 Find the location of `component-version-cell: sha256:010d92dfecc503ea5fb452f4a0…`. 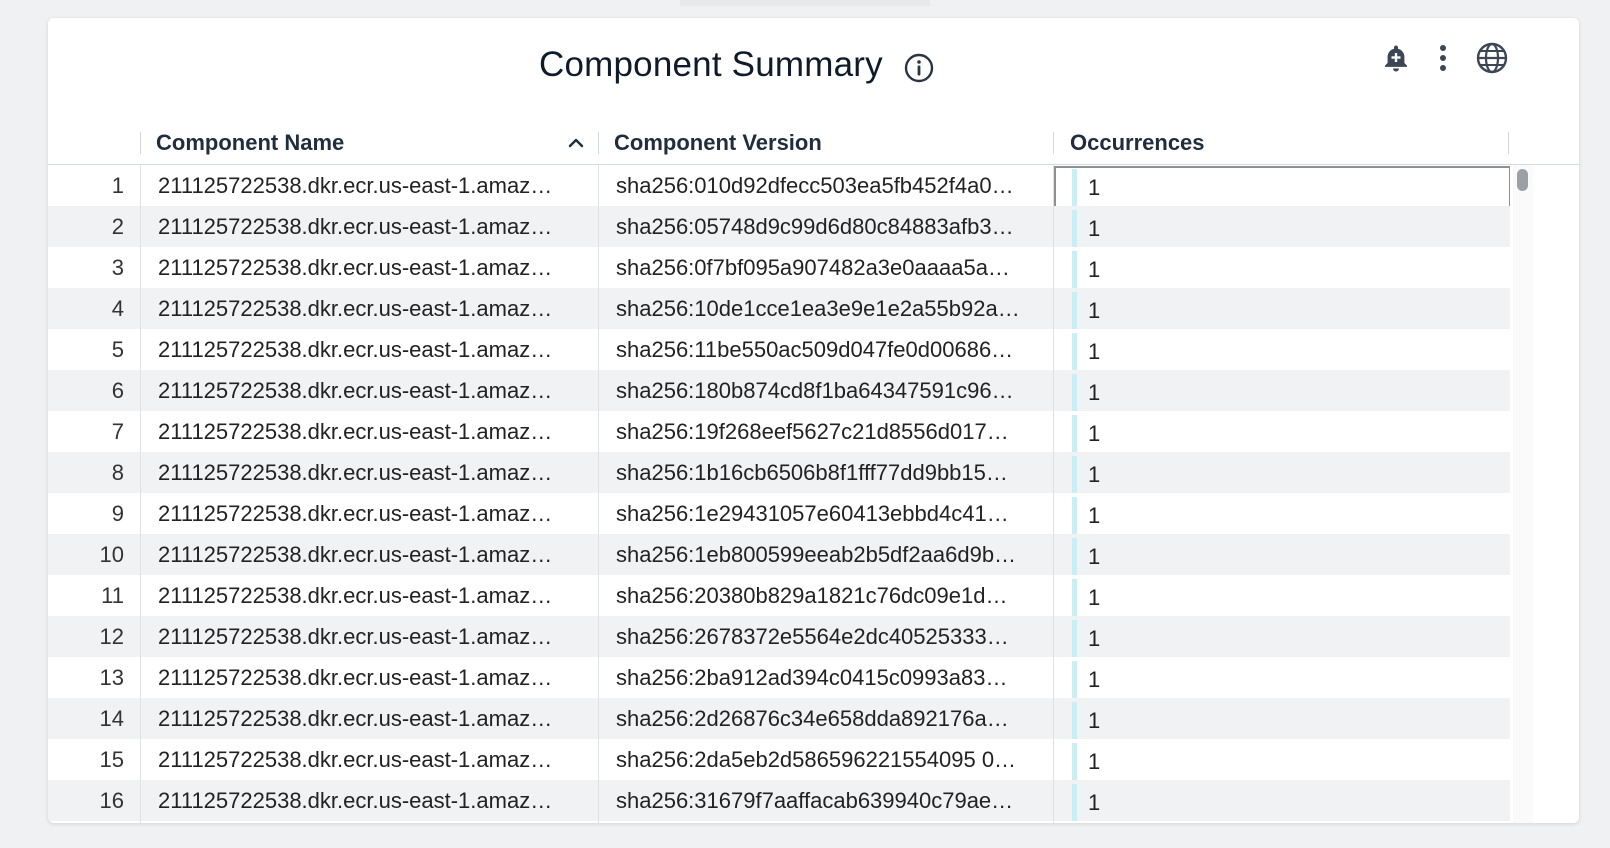

component-version-cell: sha256:010d92dfecc503ea5fb452f4a0… is located at coordinates (826, 185).